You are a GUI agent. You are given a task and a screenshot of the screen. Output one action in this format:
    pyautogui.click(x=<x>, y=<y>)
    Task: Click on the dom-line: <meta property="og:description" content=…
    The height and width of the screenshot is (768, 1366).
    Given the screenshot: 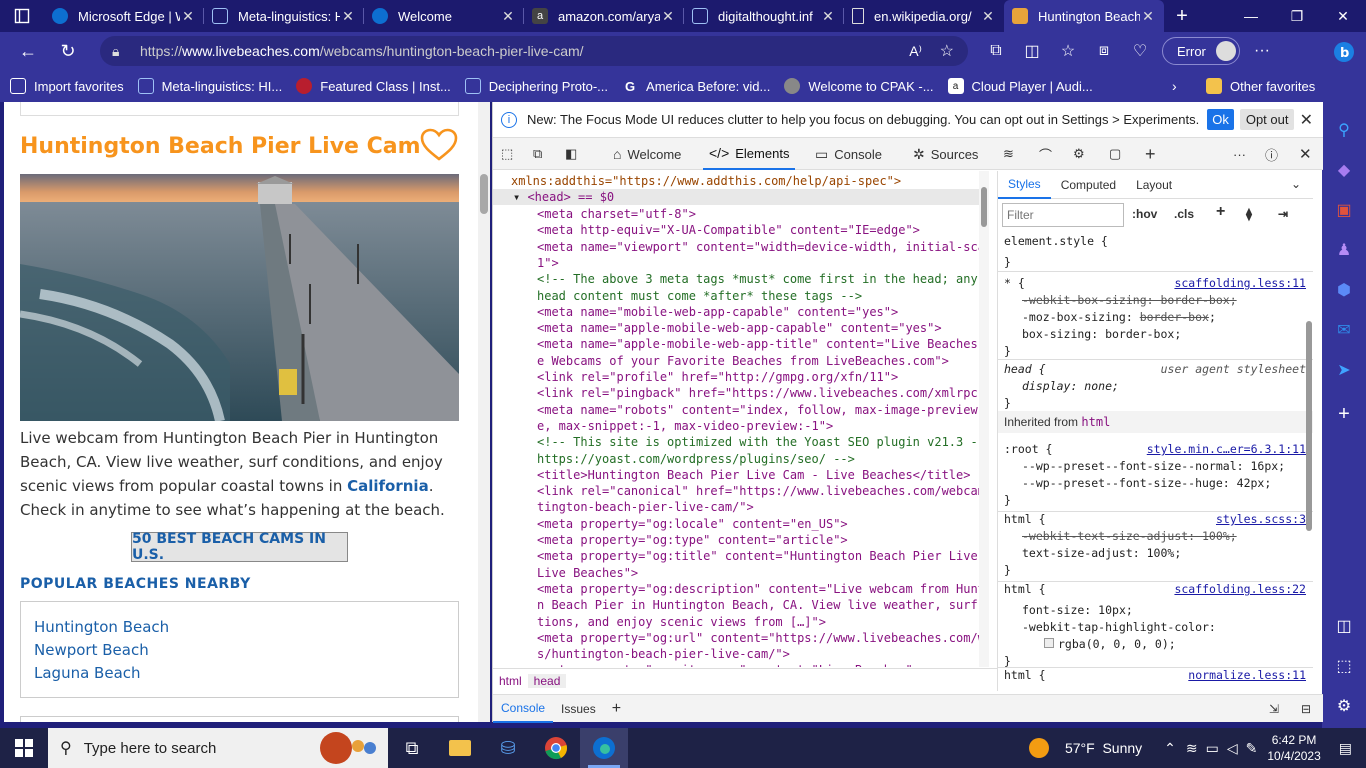 What is the action you would take?
    pyautogui.click(x=762, y=589)
    